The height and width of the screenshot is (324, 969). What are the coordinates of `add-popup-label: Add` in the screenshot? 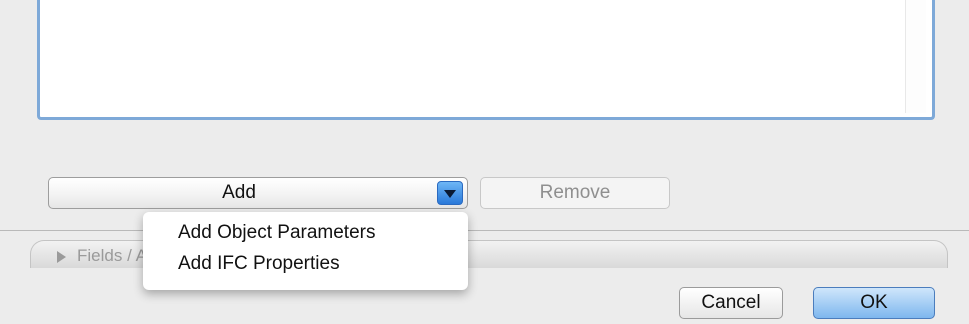 It's located at (239, 192).